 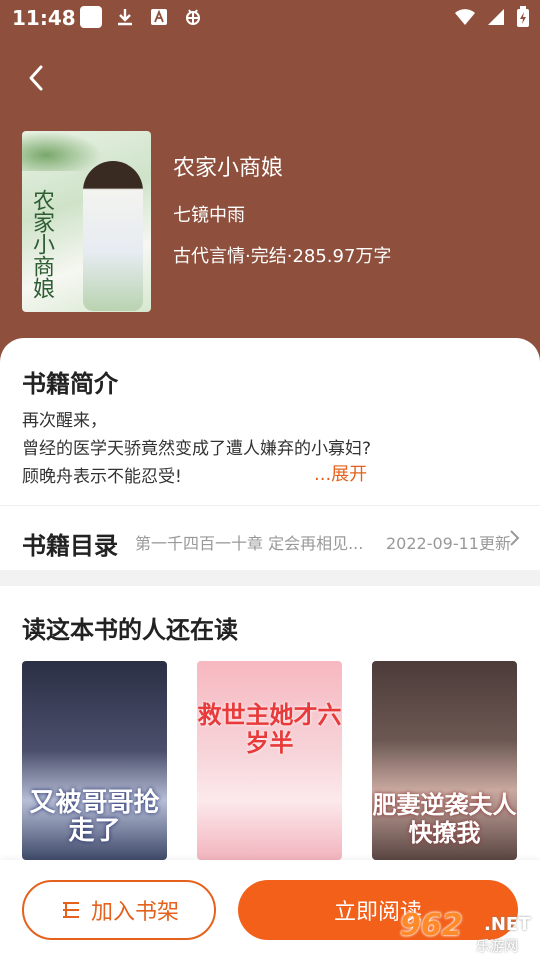 What do you see at coordinates (523, 19) in the screenshot?
I see `battery-icon` at bounding box center [523, 19].